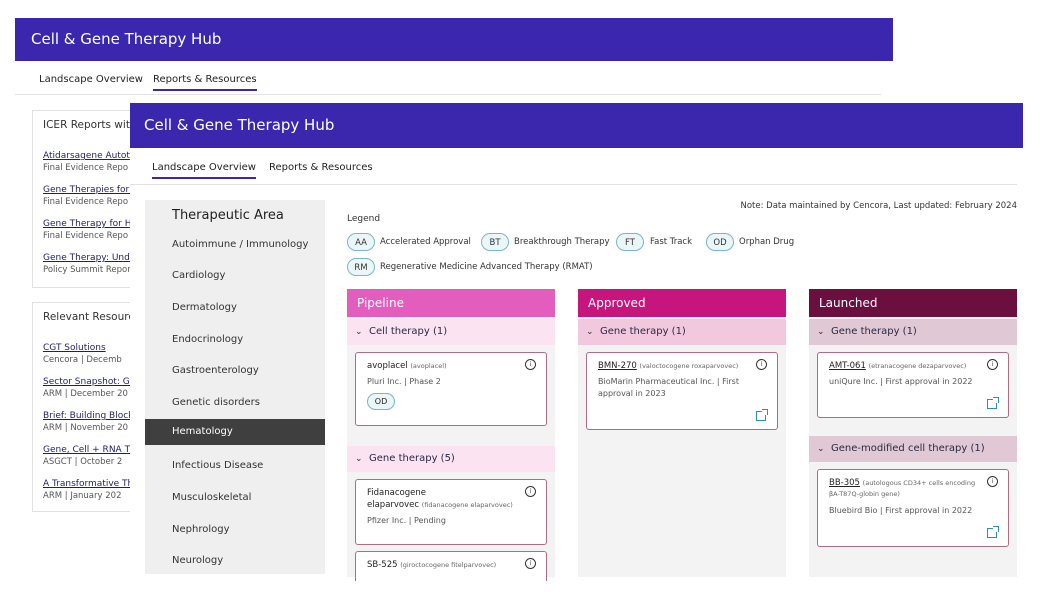 Image resolution: width=1050 pixels, height=592 pixels. I want to click on list-item: Gene Therapy: Unde Policy Summit Repor, so click(89, 264).